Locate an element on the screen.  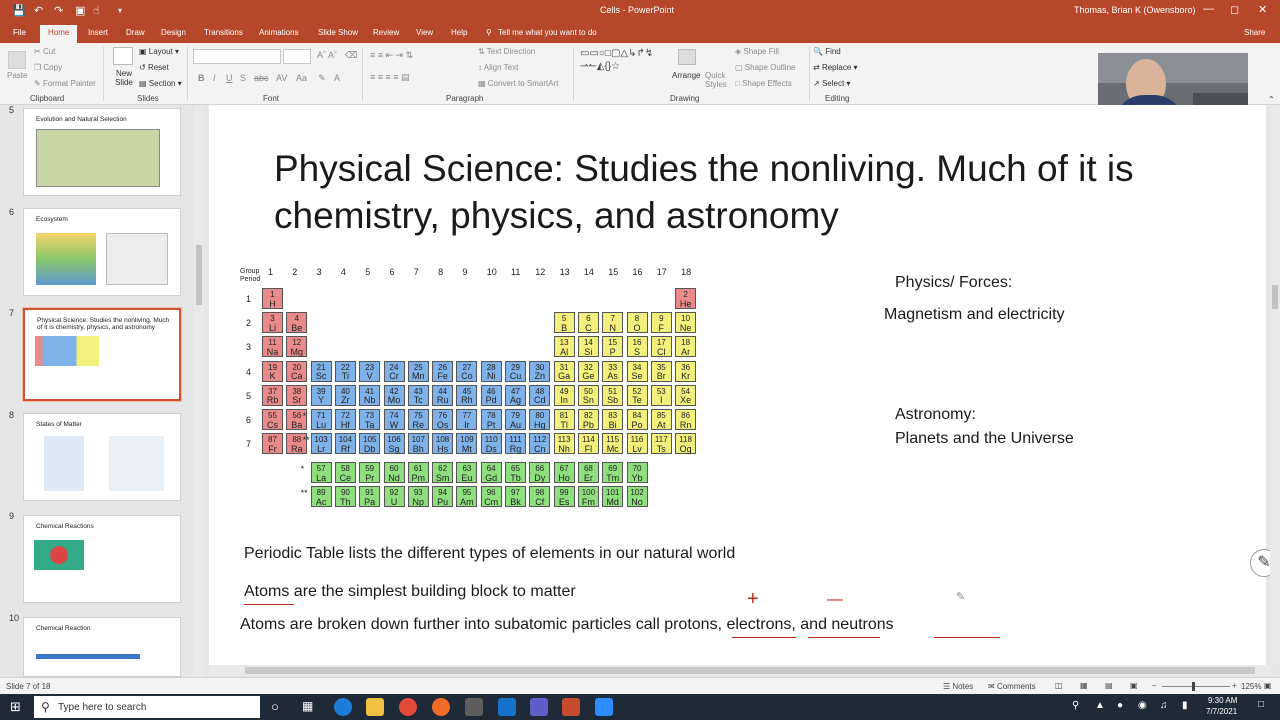
zoom-slider is located at coordinates (1196, 686).